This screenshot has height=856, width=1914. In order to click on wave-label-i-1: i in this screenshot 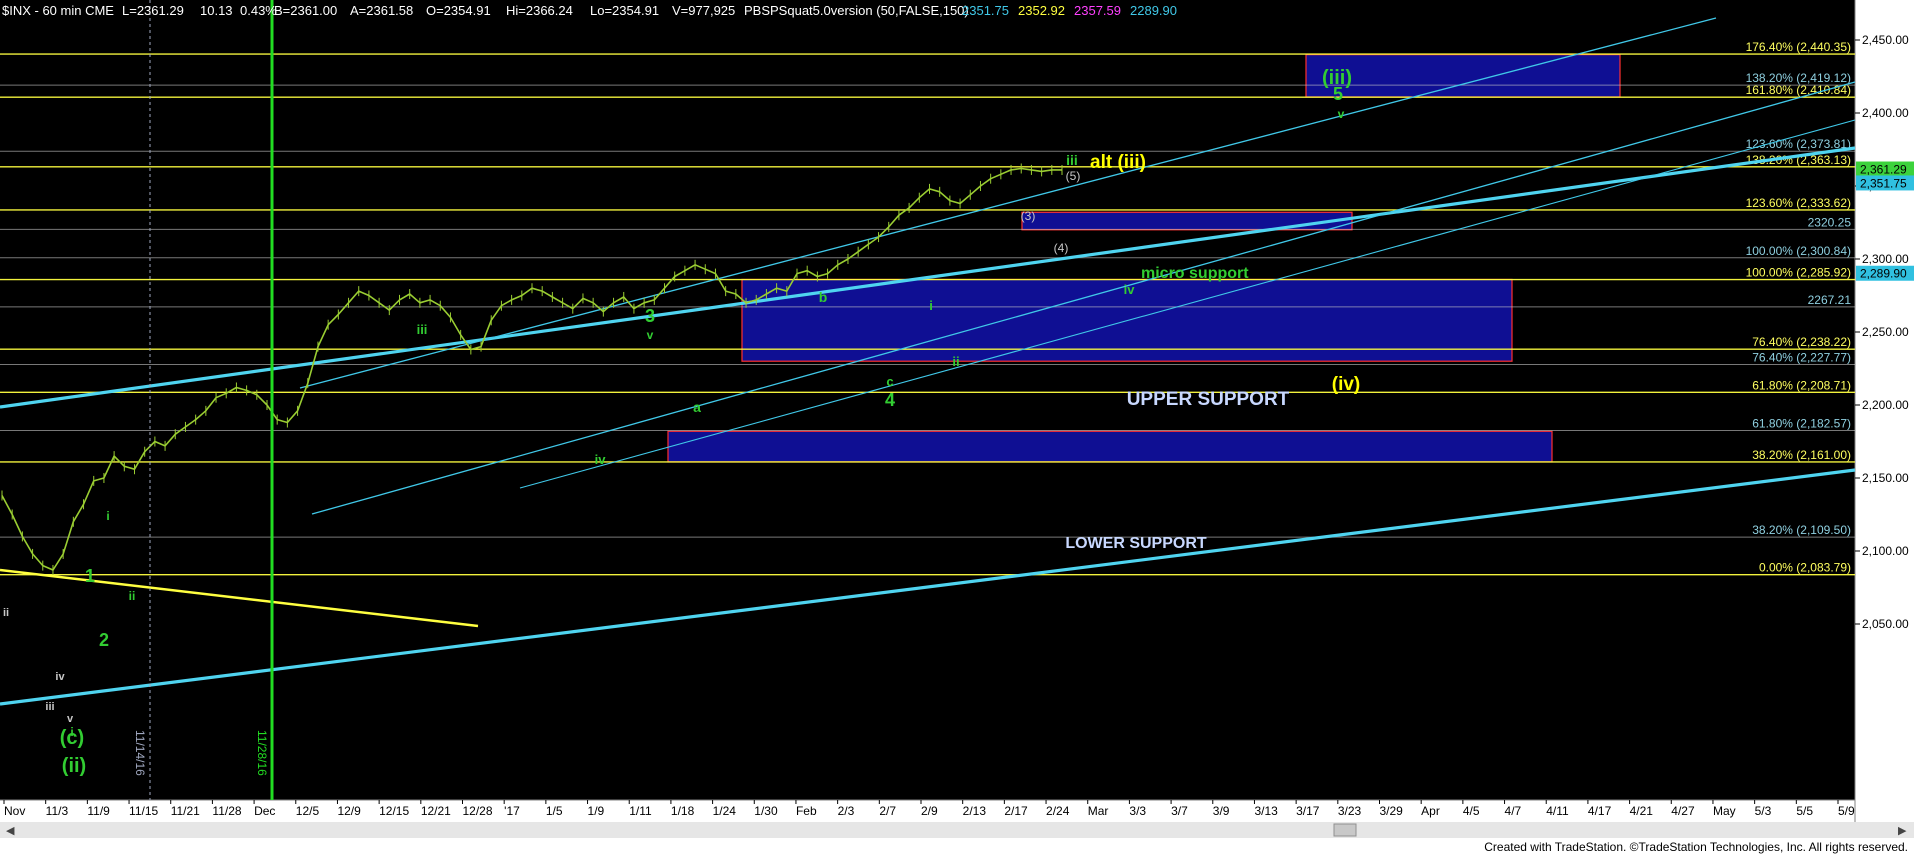, I will do `click(107, 516)`.